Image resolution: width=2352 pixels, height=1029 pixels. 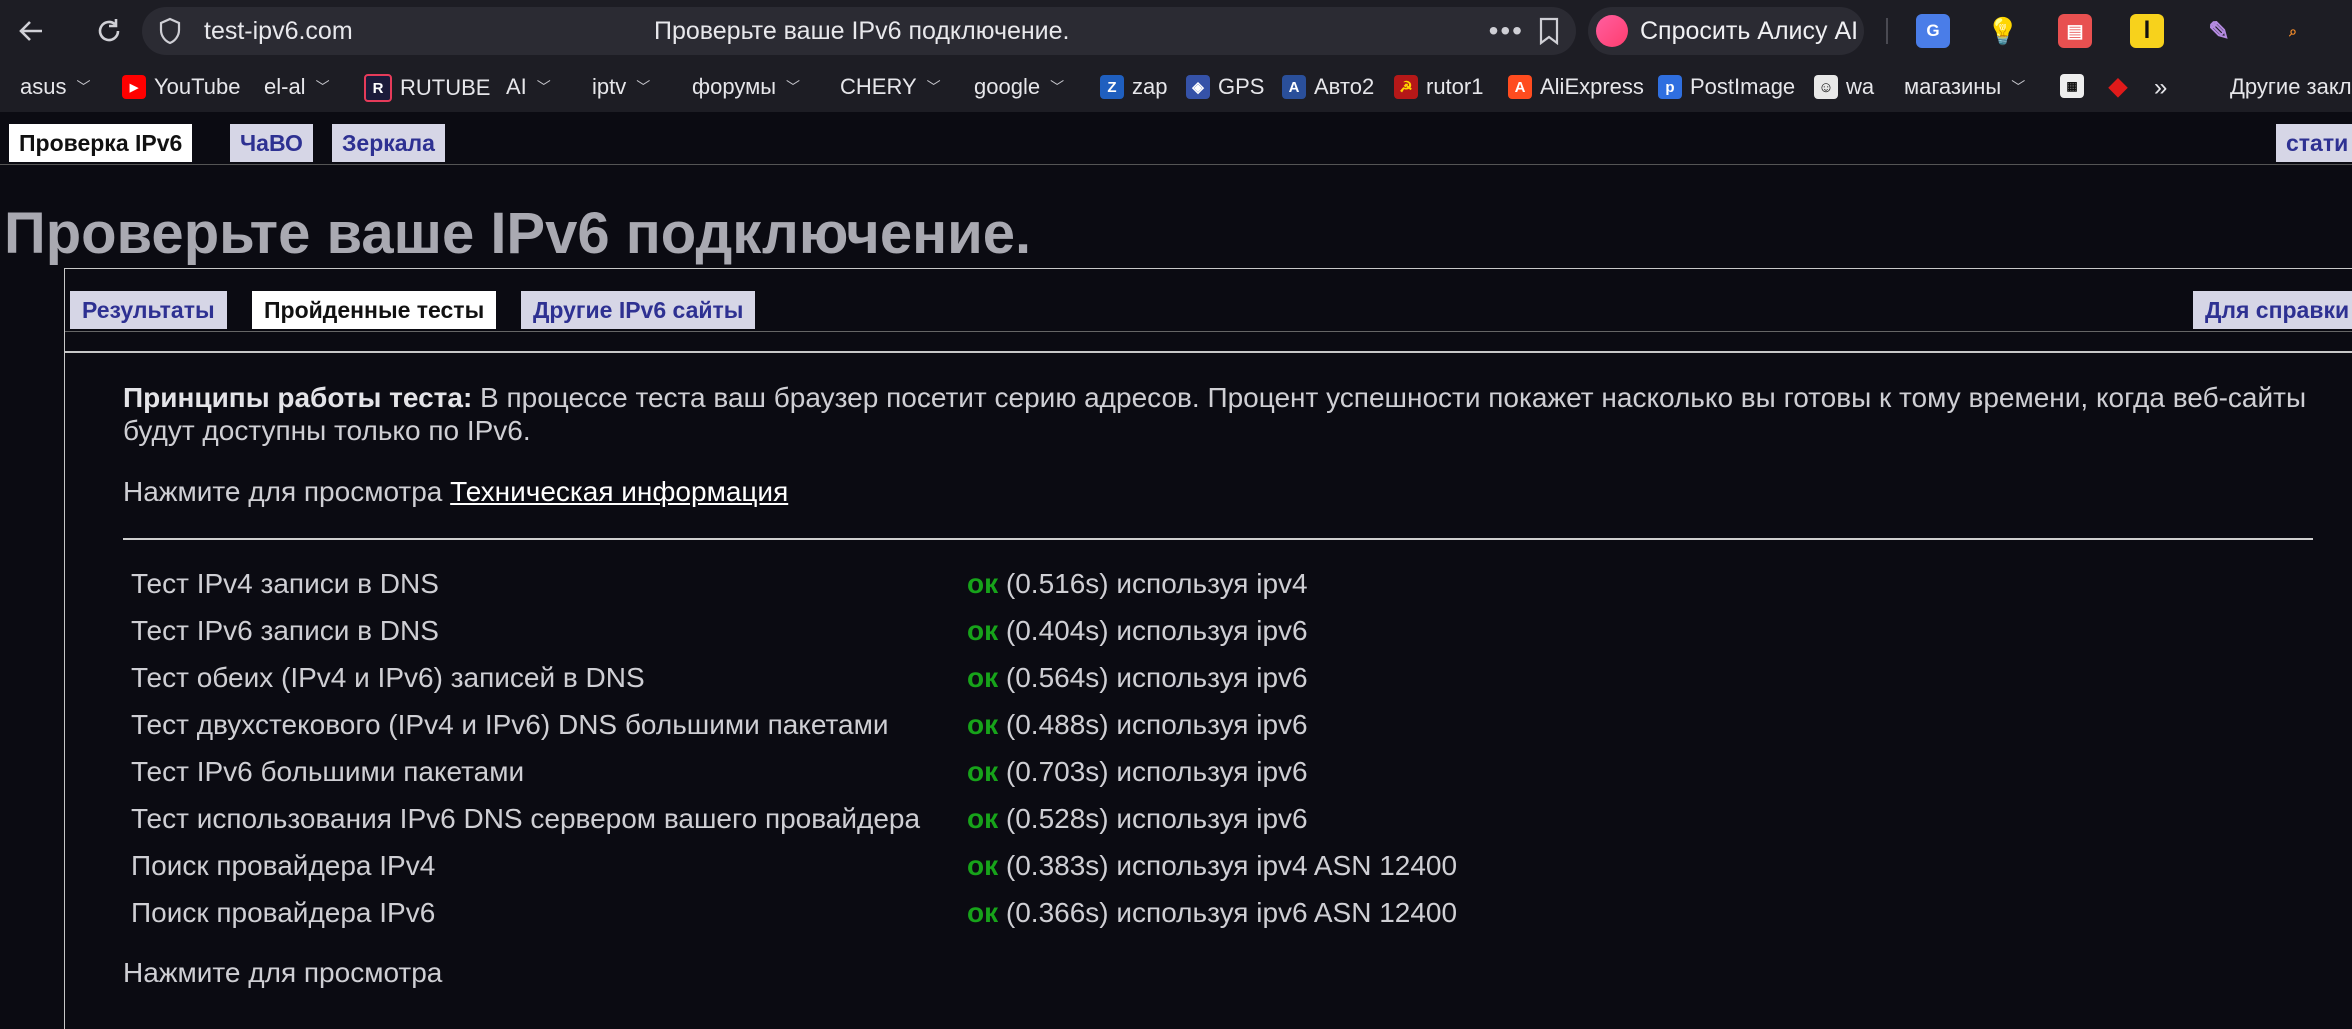 I want to click on tab-tests-run: Пройденные тесты, so click(x=374, y=310).